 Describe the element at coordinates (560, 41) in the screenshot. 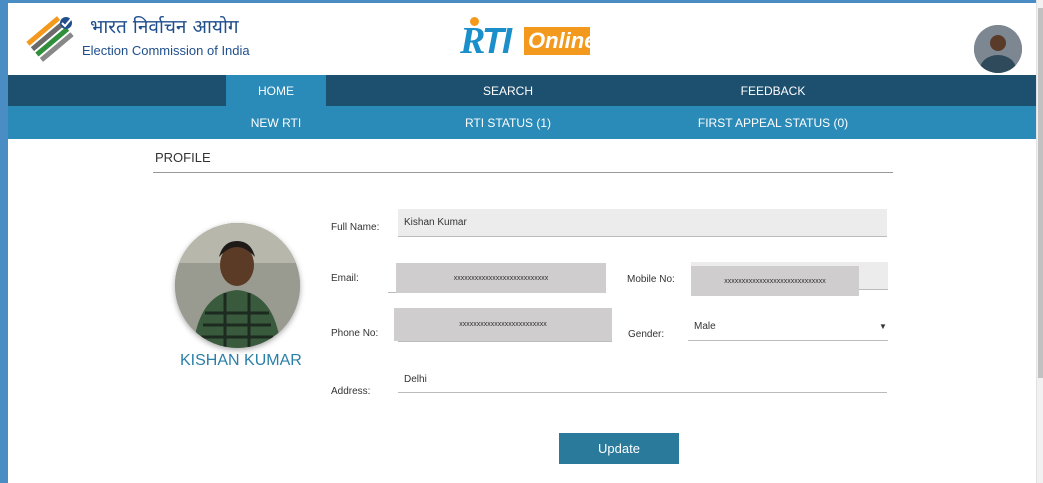

I see `logo-online-badge: Online` at that location.